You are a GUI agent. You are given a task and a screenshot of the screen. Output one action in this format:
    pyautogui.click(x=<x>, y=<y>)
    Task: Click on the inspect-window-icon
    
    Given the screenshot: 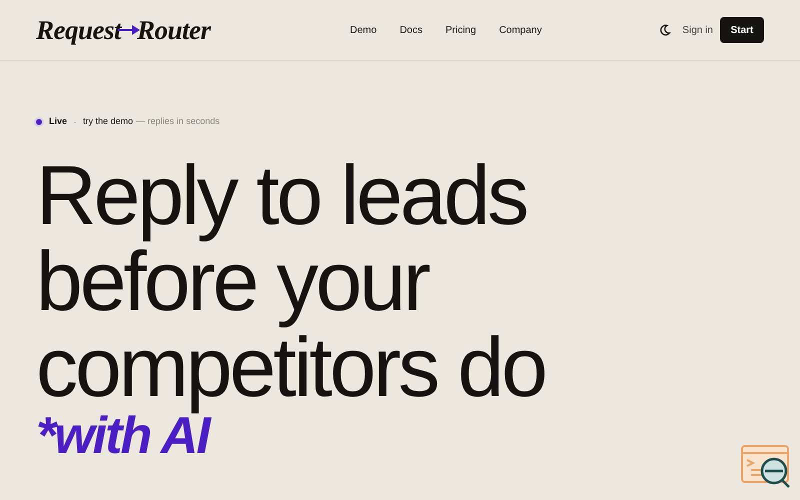 What is the action you would take?
    pyautogui.click(x=766, y=467)
    